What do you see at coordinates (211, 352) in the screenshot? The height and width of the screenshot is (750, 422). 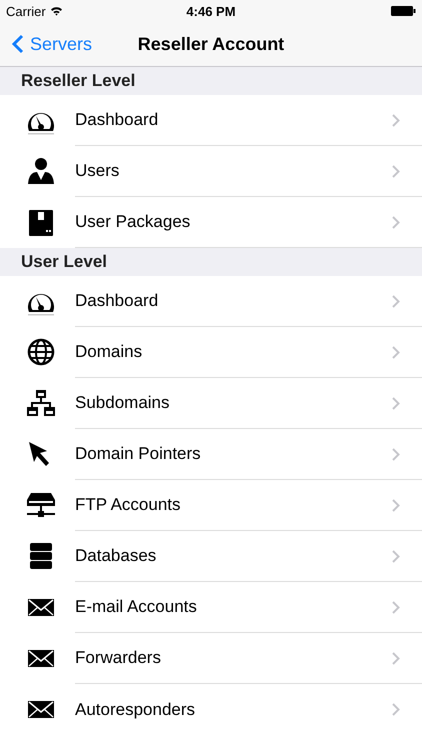 I see `menu-item: Domains` at bounding box center [211, 352].